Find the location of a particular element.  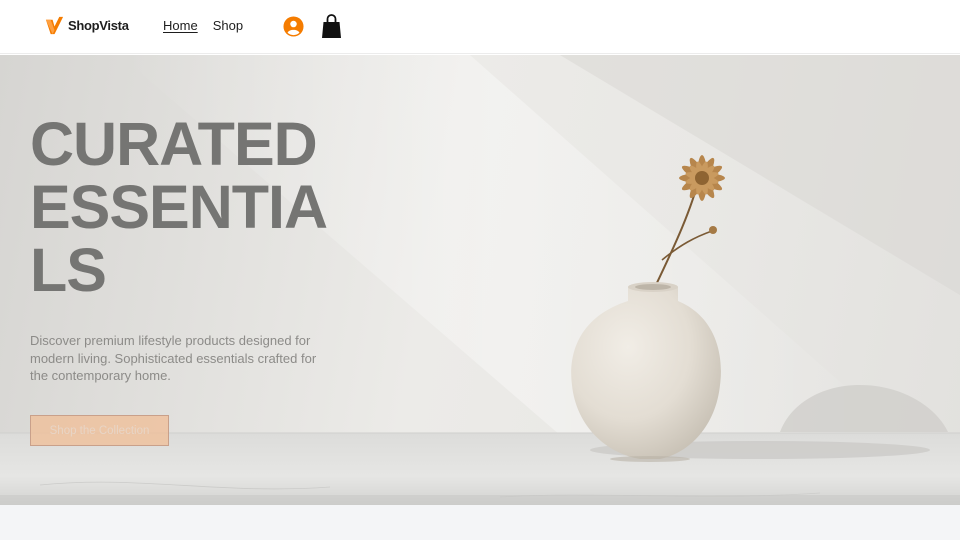

logo-link: ShopVista is located at coordinates (86, 25).